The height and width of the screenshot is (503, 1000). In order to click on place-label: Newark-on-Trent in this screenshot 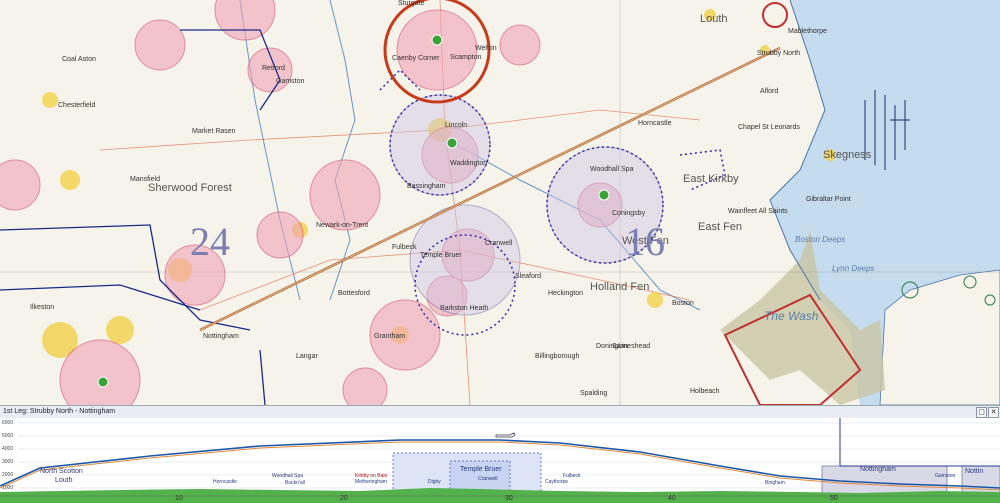, I will do `click(342, 225)`.